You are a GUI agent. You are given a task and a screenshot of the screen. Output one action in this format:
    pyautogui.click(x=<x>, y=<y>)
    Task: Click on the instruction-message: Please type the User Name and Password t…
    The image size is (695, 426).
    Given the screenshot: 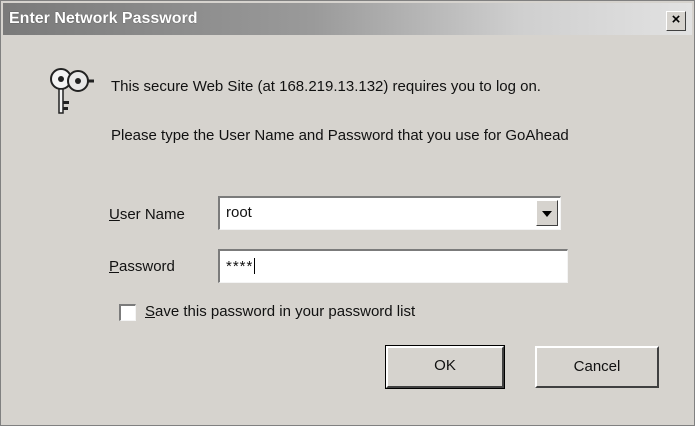 What is the action you would take?
    pyautogui.click(x=340, y=135)
    